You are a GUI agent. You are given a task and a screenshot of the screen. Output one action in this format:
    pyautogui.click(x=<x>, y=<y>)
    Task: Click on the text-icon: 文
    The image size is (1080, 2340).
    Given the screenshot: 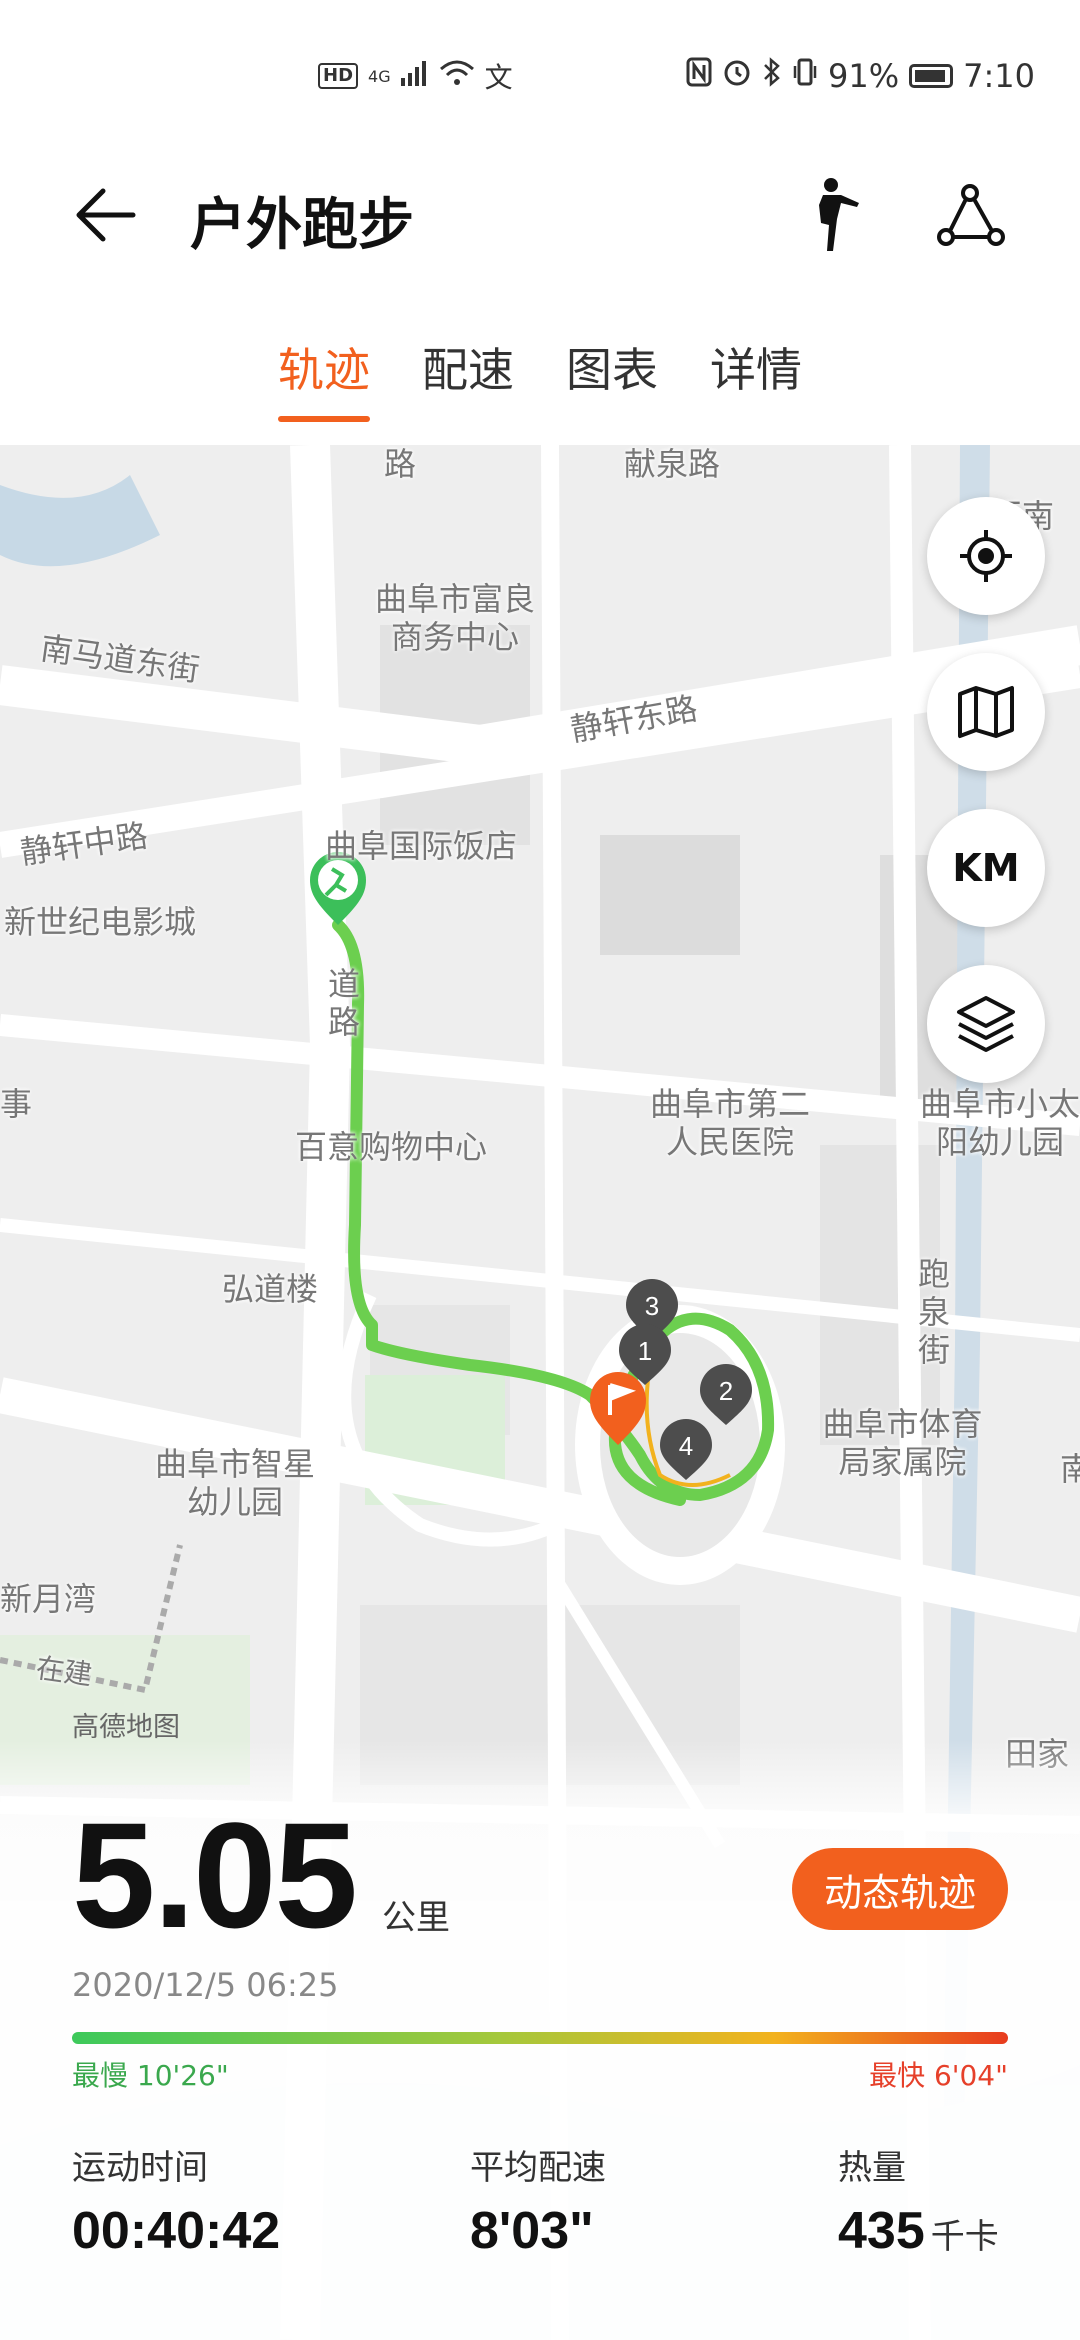 What is the action you would take?
    pyautogui.click(x=498, y=77)
    